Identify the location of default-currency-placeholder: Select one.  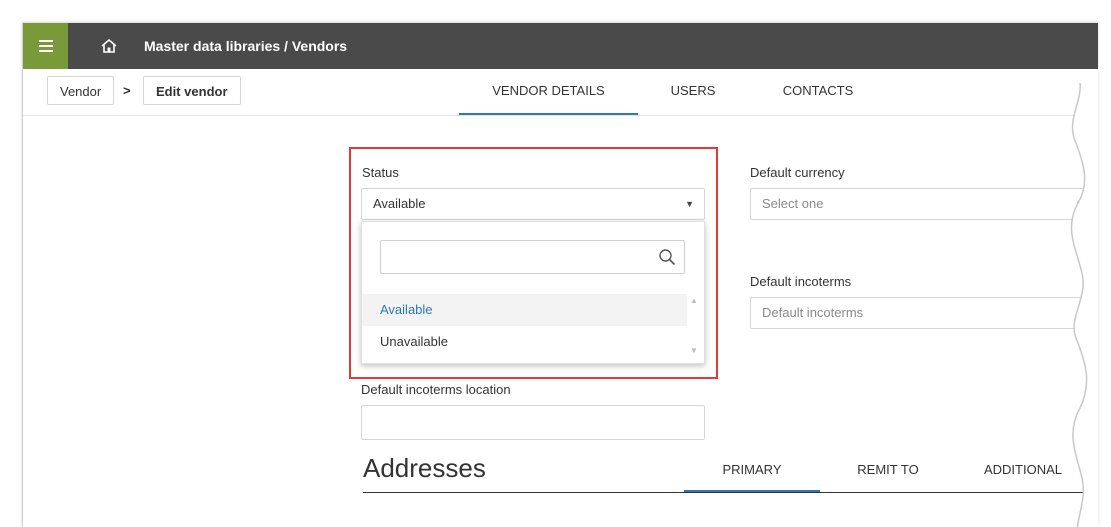
(793, 203).